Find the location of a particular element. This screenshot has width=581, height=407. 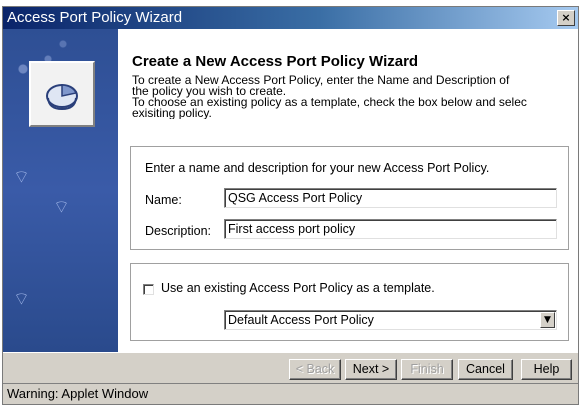

wizard-heading: Create a New Access Port Policy Wizard is located at coordinates (275, 61).